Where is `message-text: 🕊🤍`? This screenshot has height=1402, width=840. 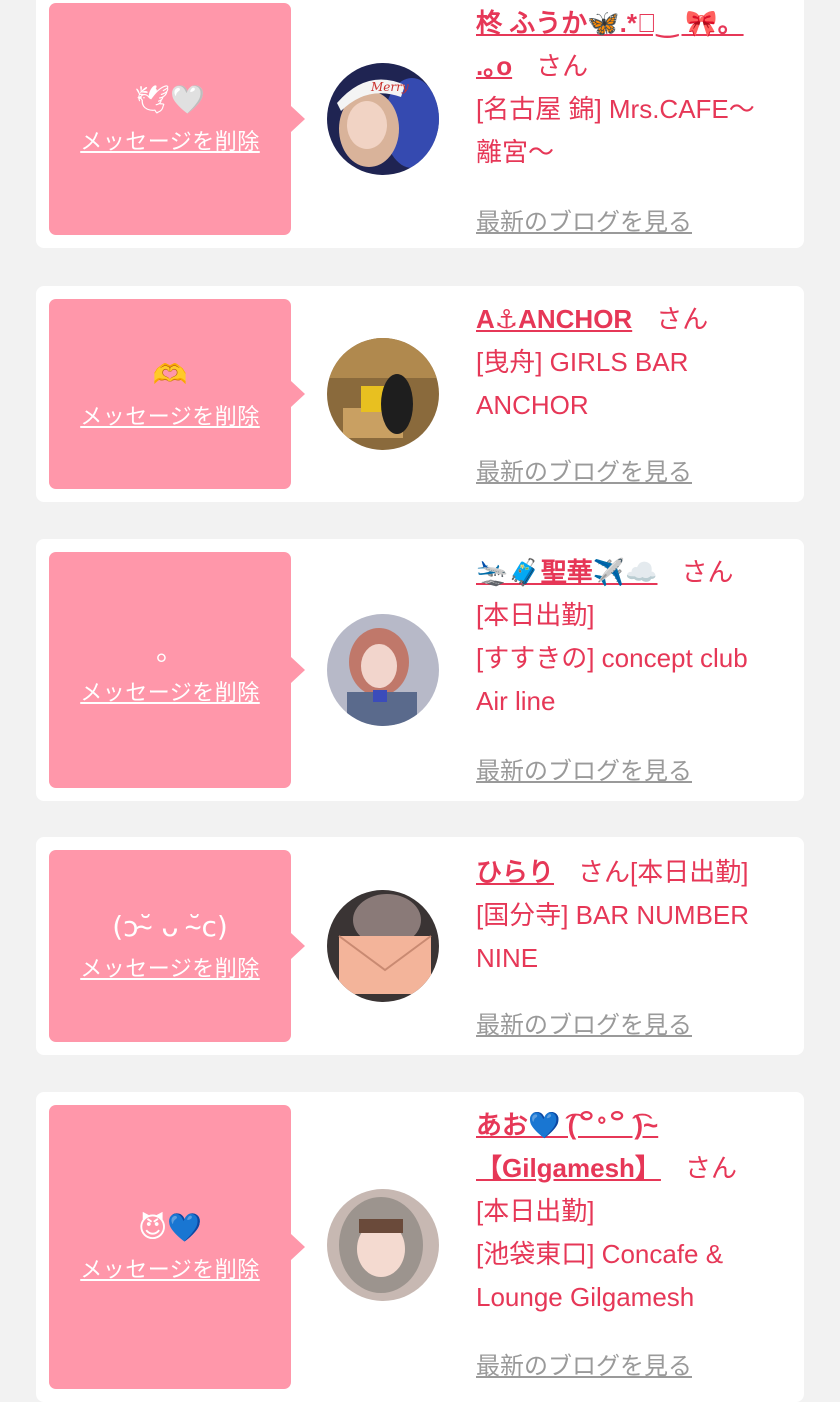 message-text: 🕊🤍 is located at coordinates (170, 99).